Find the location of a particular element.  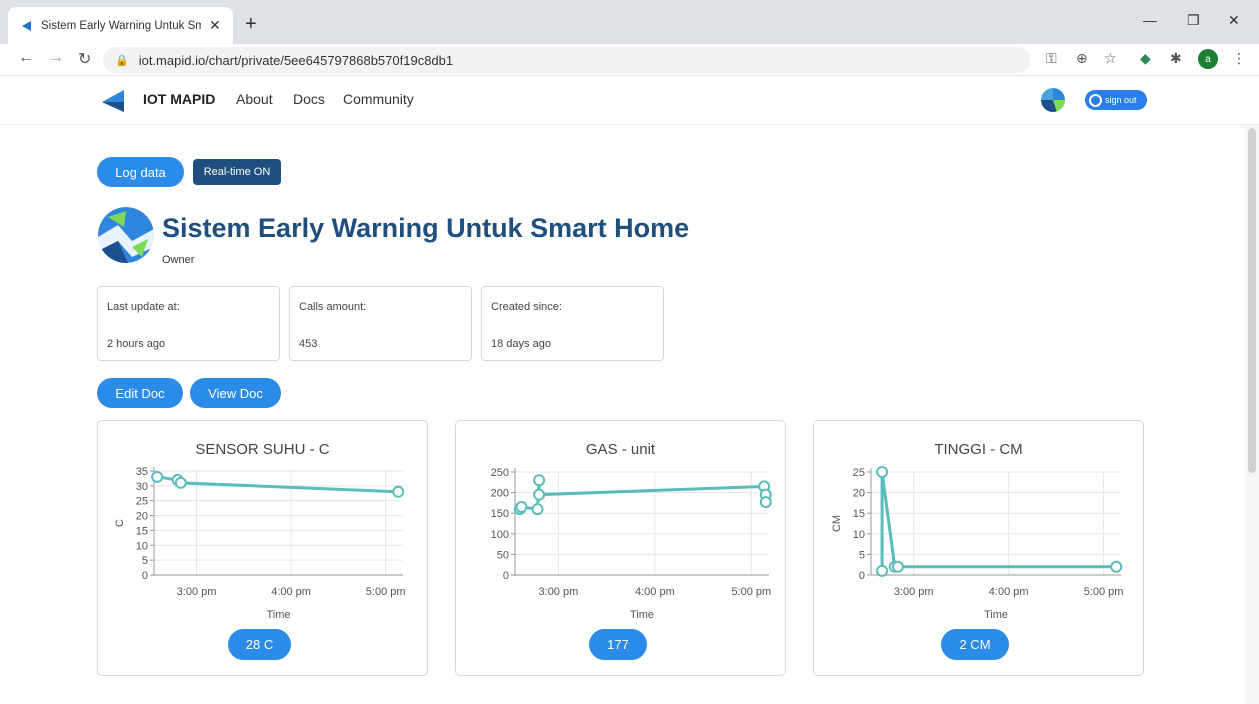

forward-icon: → is located at coordinates (56, 58).